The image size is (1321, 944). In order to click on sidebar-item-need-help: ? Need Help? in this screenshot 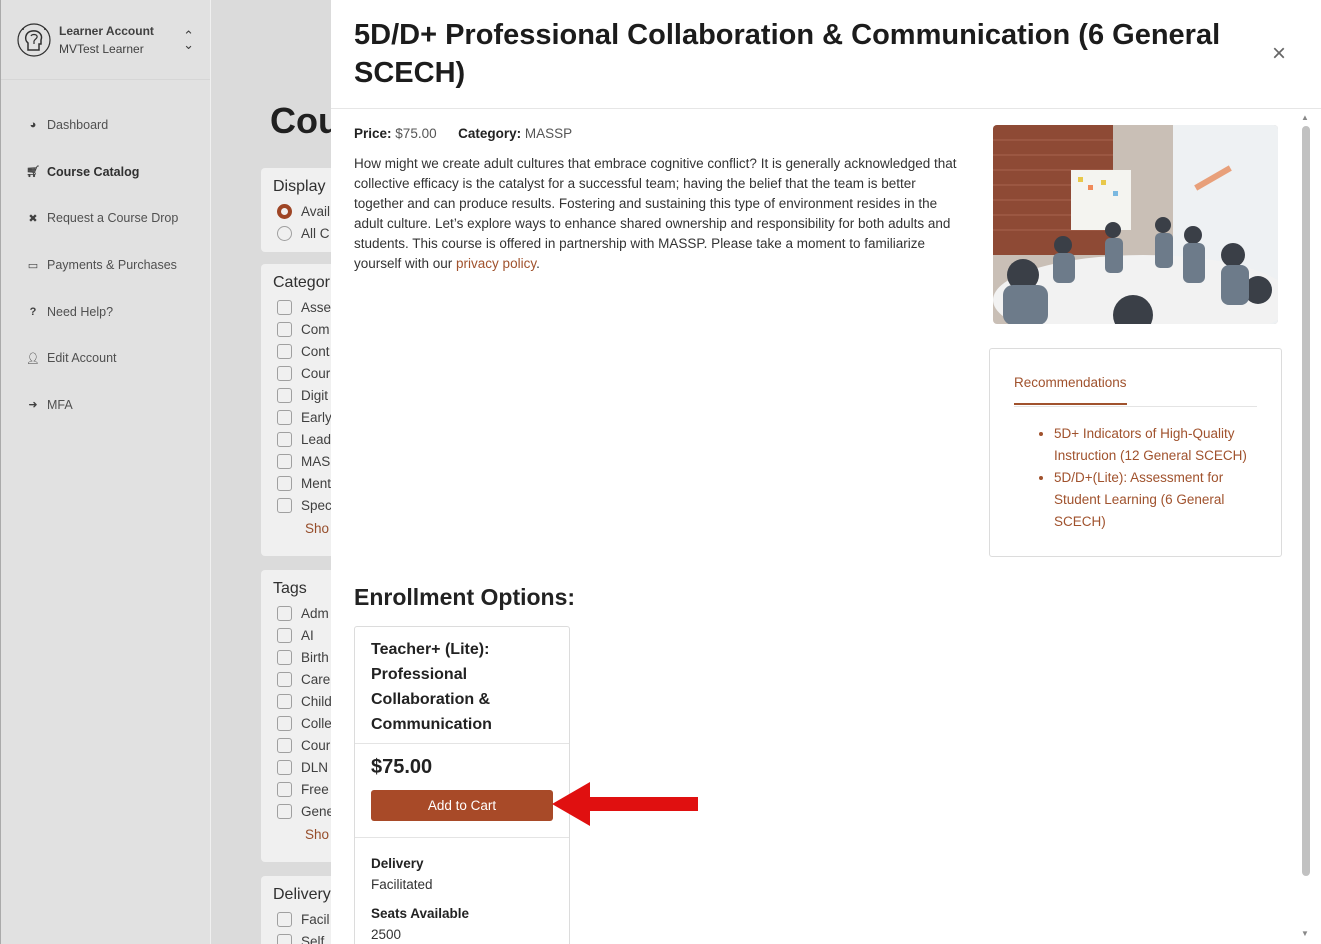, I will do `click(105, 311)`.